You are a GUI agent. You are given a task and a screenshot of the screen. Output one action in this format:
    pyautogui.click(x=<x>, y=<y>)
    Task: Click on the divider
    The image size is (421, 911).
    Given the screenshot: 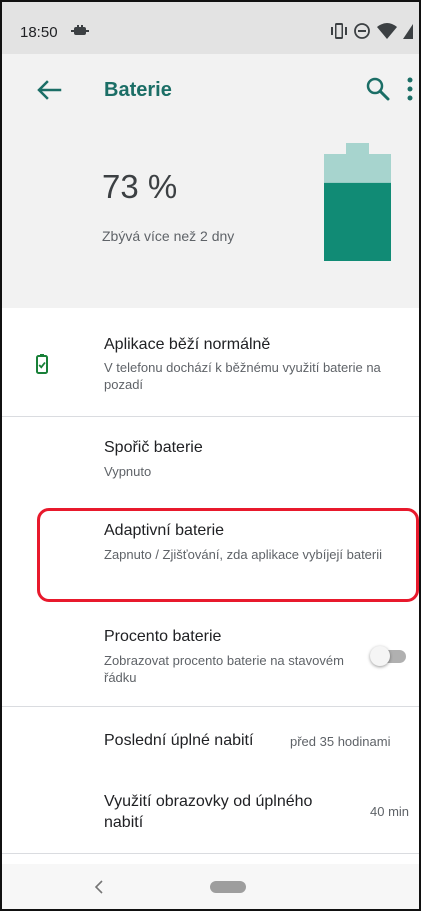 What is the action you would take?
    pyautogui.click(x=210, y=853)
    